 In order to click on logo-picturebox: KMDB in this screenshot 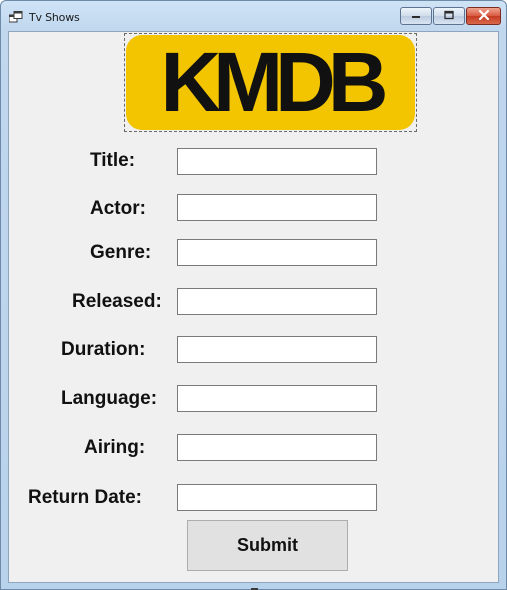, I will do `click(270, 82)`.